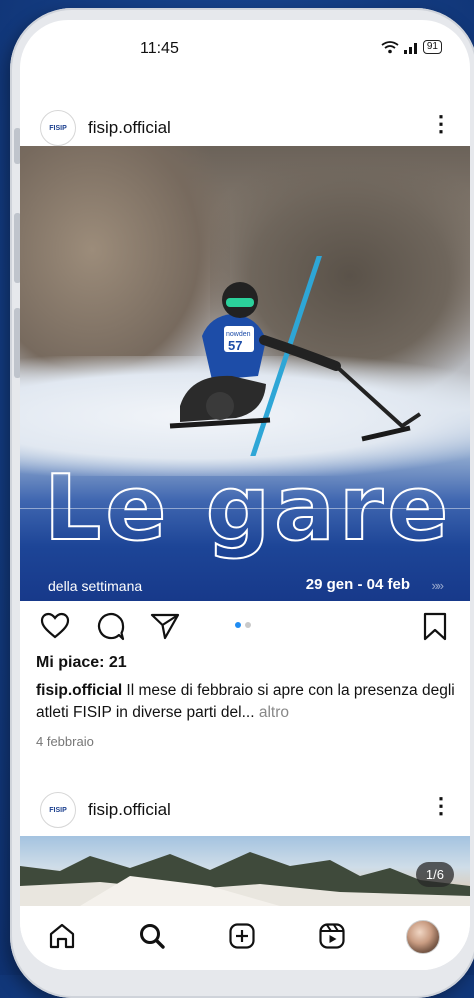 The height and width of the screenshot is (998, 474). Describe the element at coordinates (272, 712) in the screenshot. I see `caption-more-link: altro` at that location.